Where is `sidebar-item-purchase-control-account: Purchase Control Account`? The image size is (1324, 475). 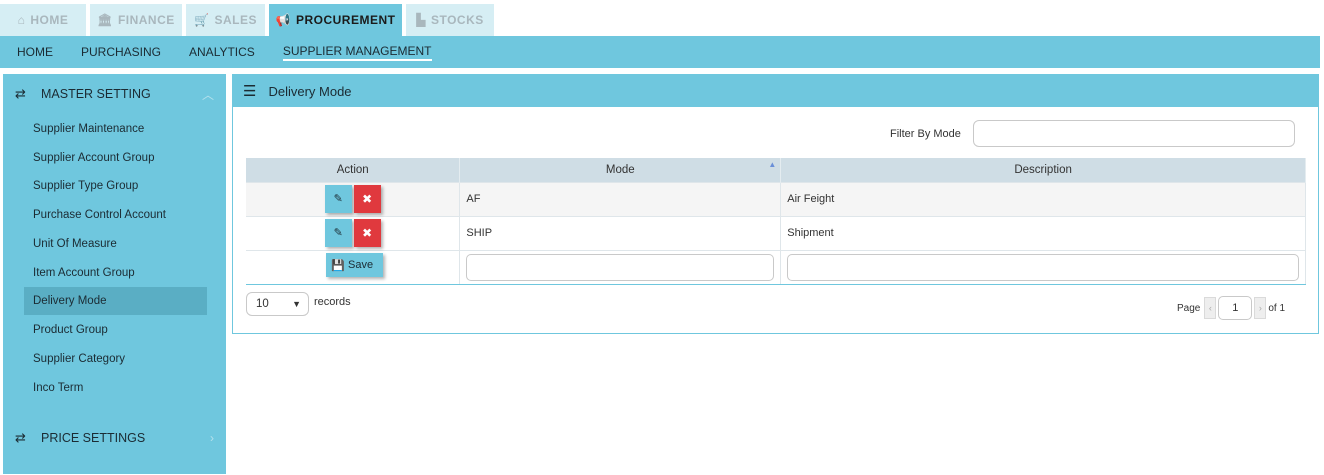 sidebar-item-purchase-control-account: Purchase Control Account is located at coordinates (115, 215).